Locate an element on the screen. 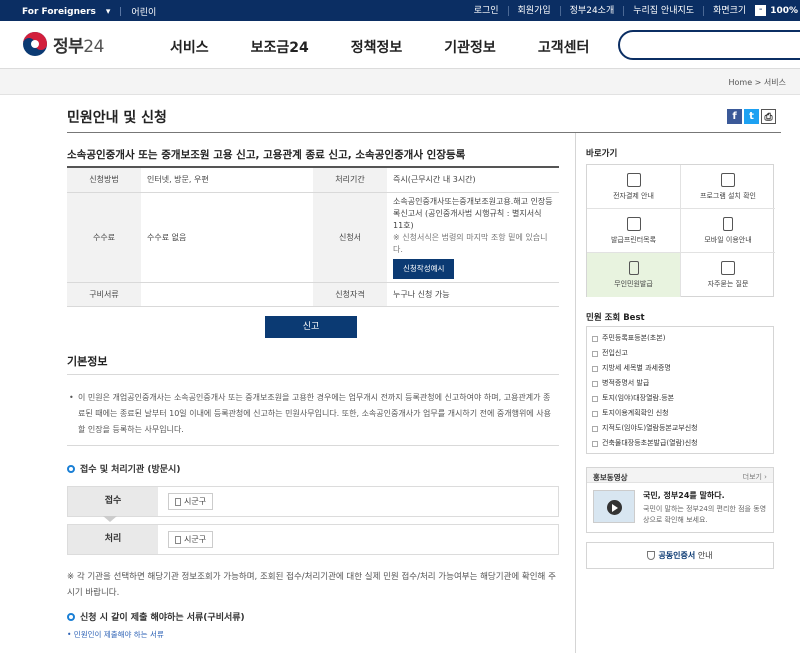 The width and height of the screenshot is (800, 655). application-example-button: 신청작성예시 is located at coordinates (424, 268).